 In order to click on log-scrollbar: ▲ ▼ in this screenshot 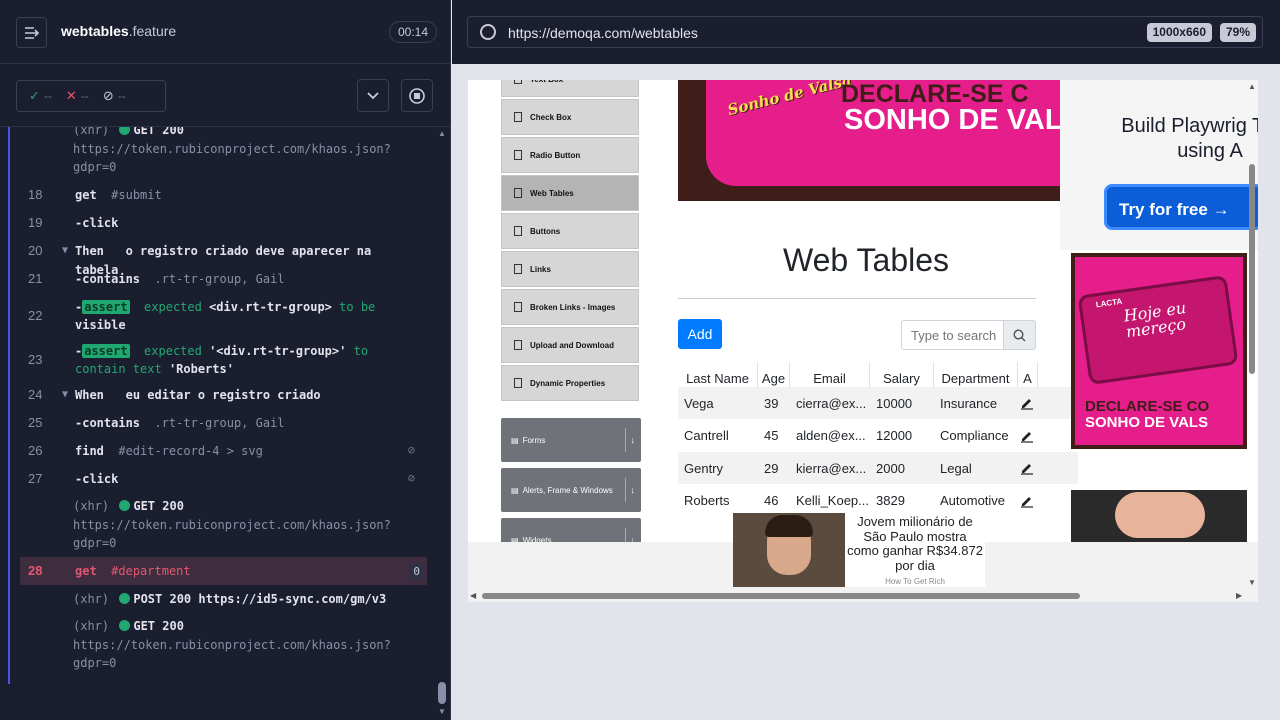, I will do `click(442, 423)`.